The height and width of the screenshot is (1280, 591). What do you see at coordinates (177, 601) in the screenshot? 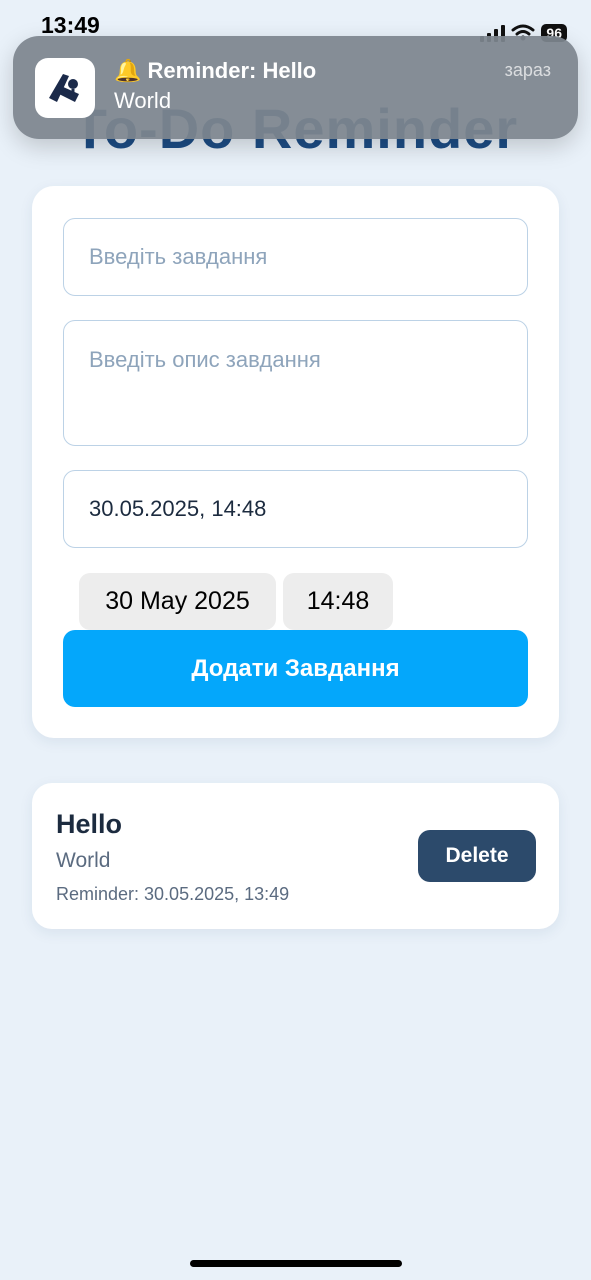
I see `date-picker-button: 30 May 2025` at bounding box center [177, 601].